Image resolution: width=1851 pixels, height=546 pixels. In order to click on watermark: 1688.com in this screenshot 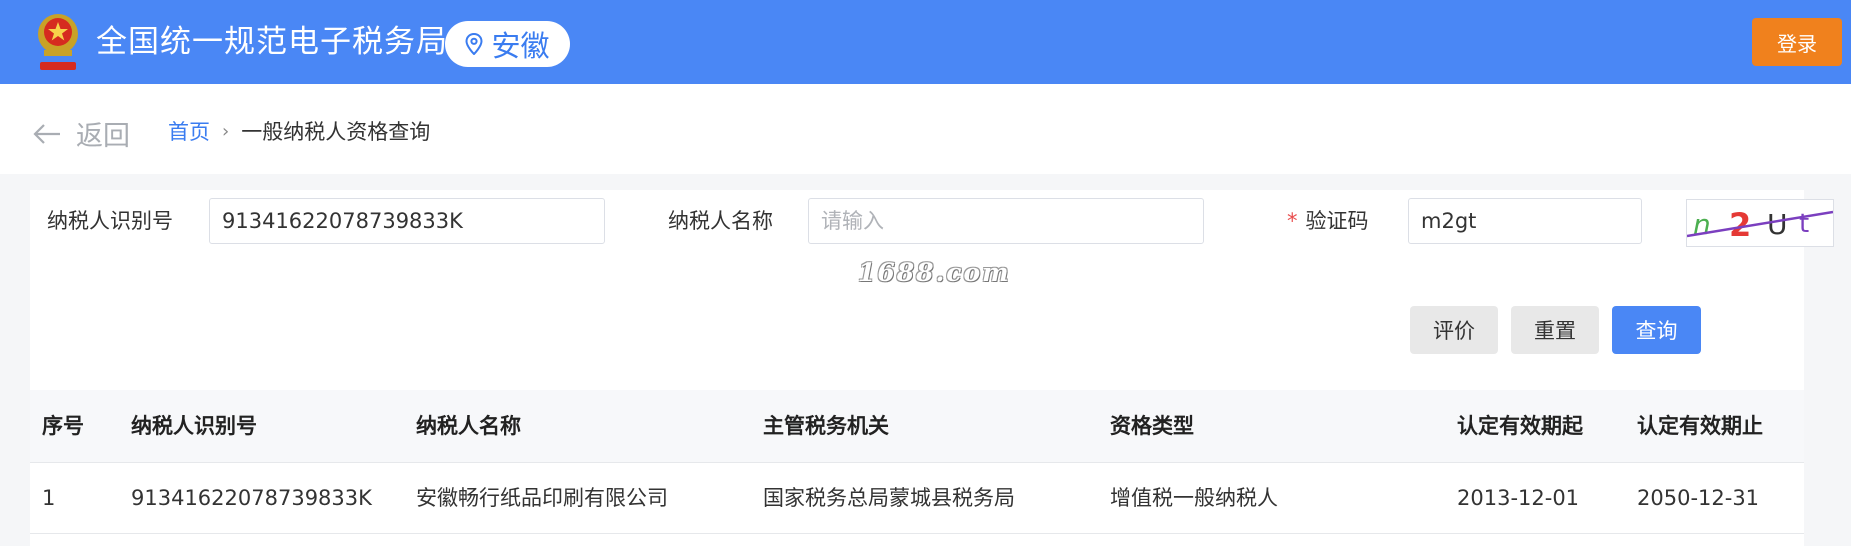, I will do `click(934, 272)`.